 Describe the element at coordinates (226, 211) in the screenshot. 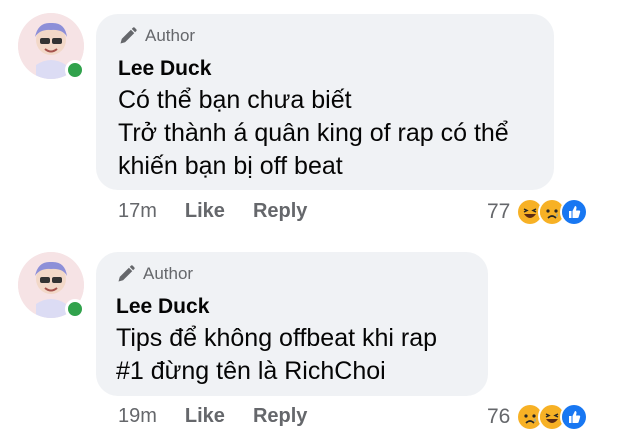

I see `comment-actions: 17m Like Reply` at that location.